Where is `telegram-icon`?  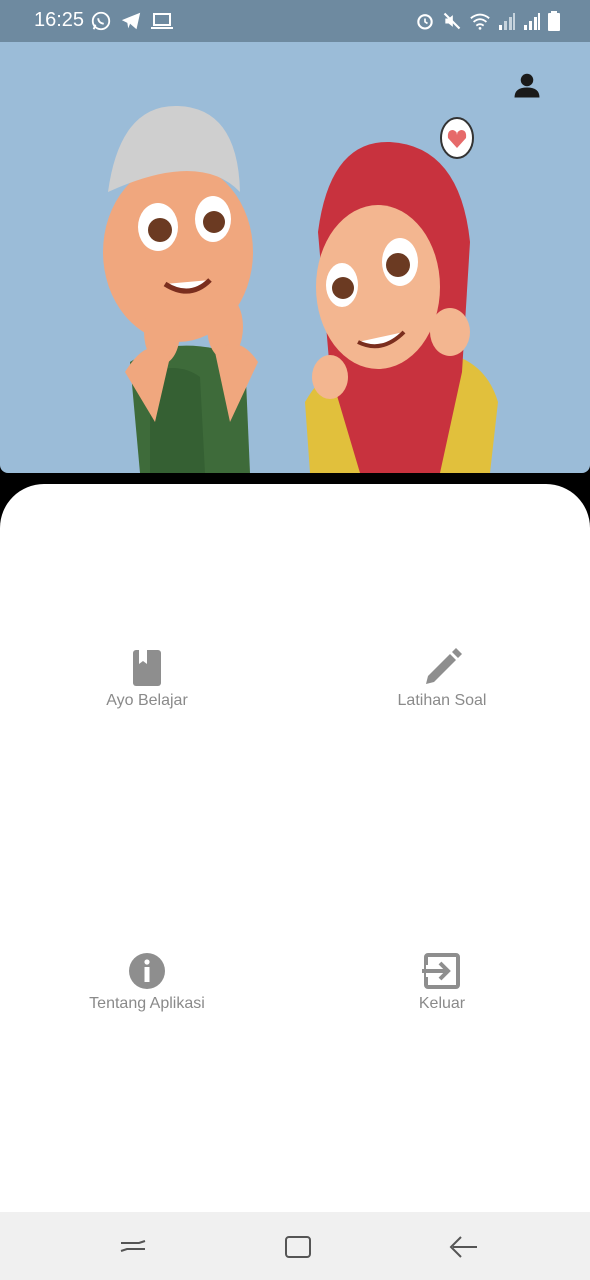 telegram-icon is located at coordinates (131, 21).